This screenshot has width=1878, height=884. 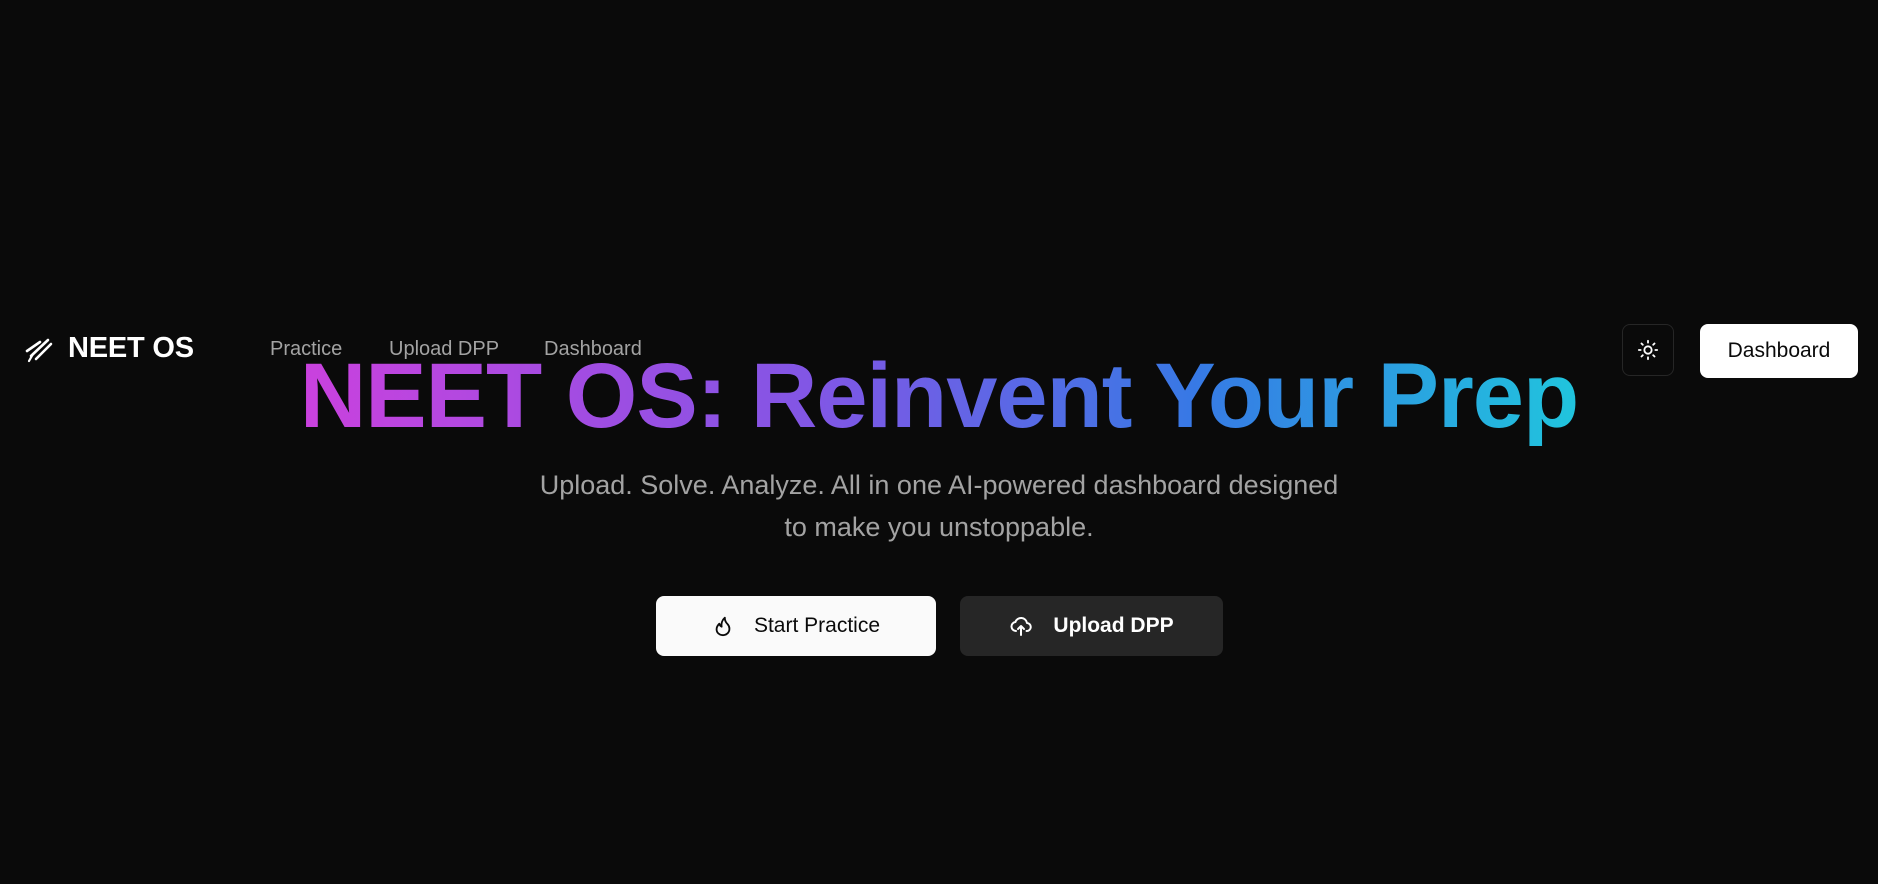 What do you see at coordinates (1021, 626) in the screenshot?
I see `cloud-upload-icon` at bounding box center [1021, 626].